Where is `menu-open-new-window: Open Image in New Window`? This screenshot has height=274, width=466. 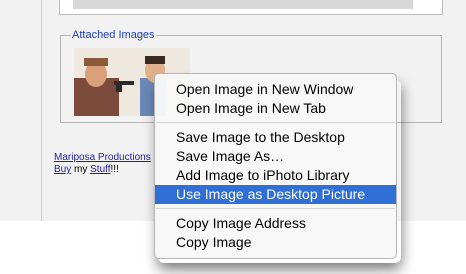 menu-open-new-window: Open Image in New Window is located at coordinates (275, 89).